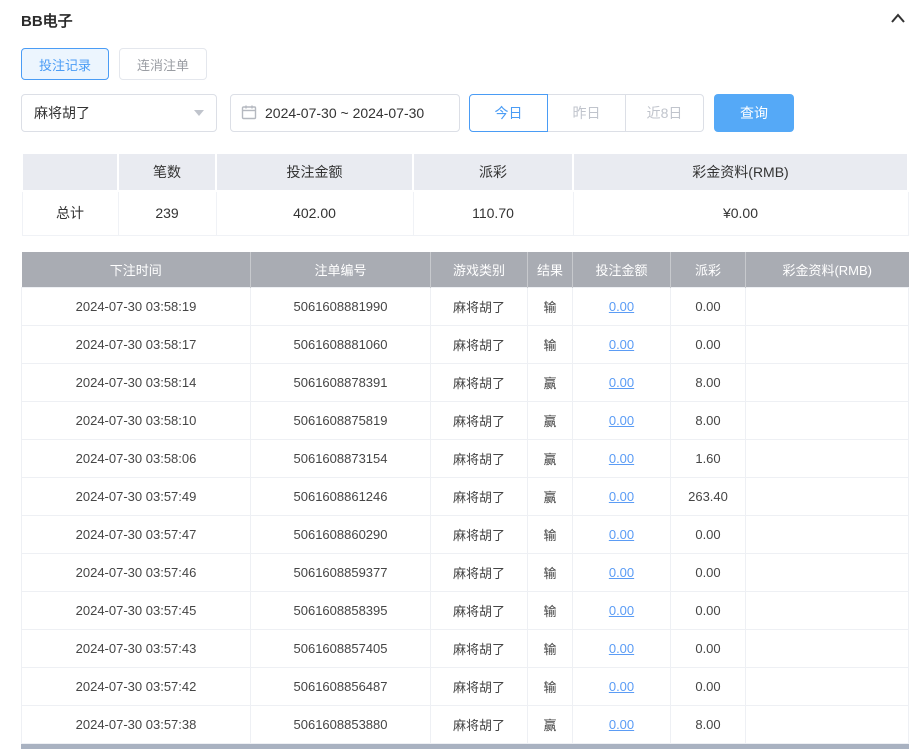  What do you see at coordinates (167, 172) in the screenshot?
I see `summary-header-count: 笔数` at bounding box center [167, 172].